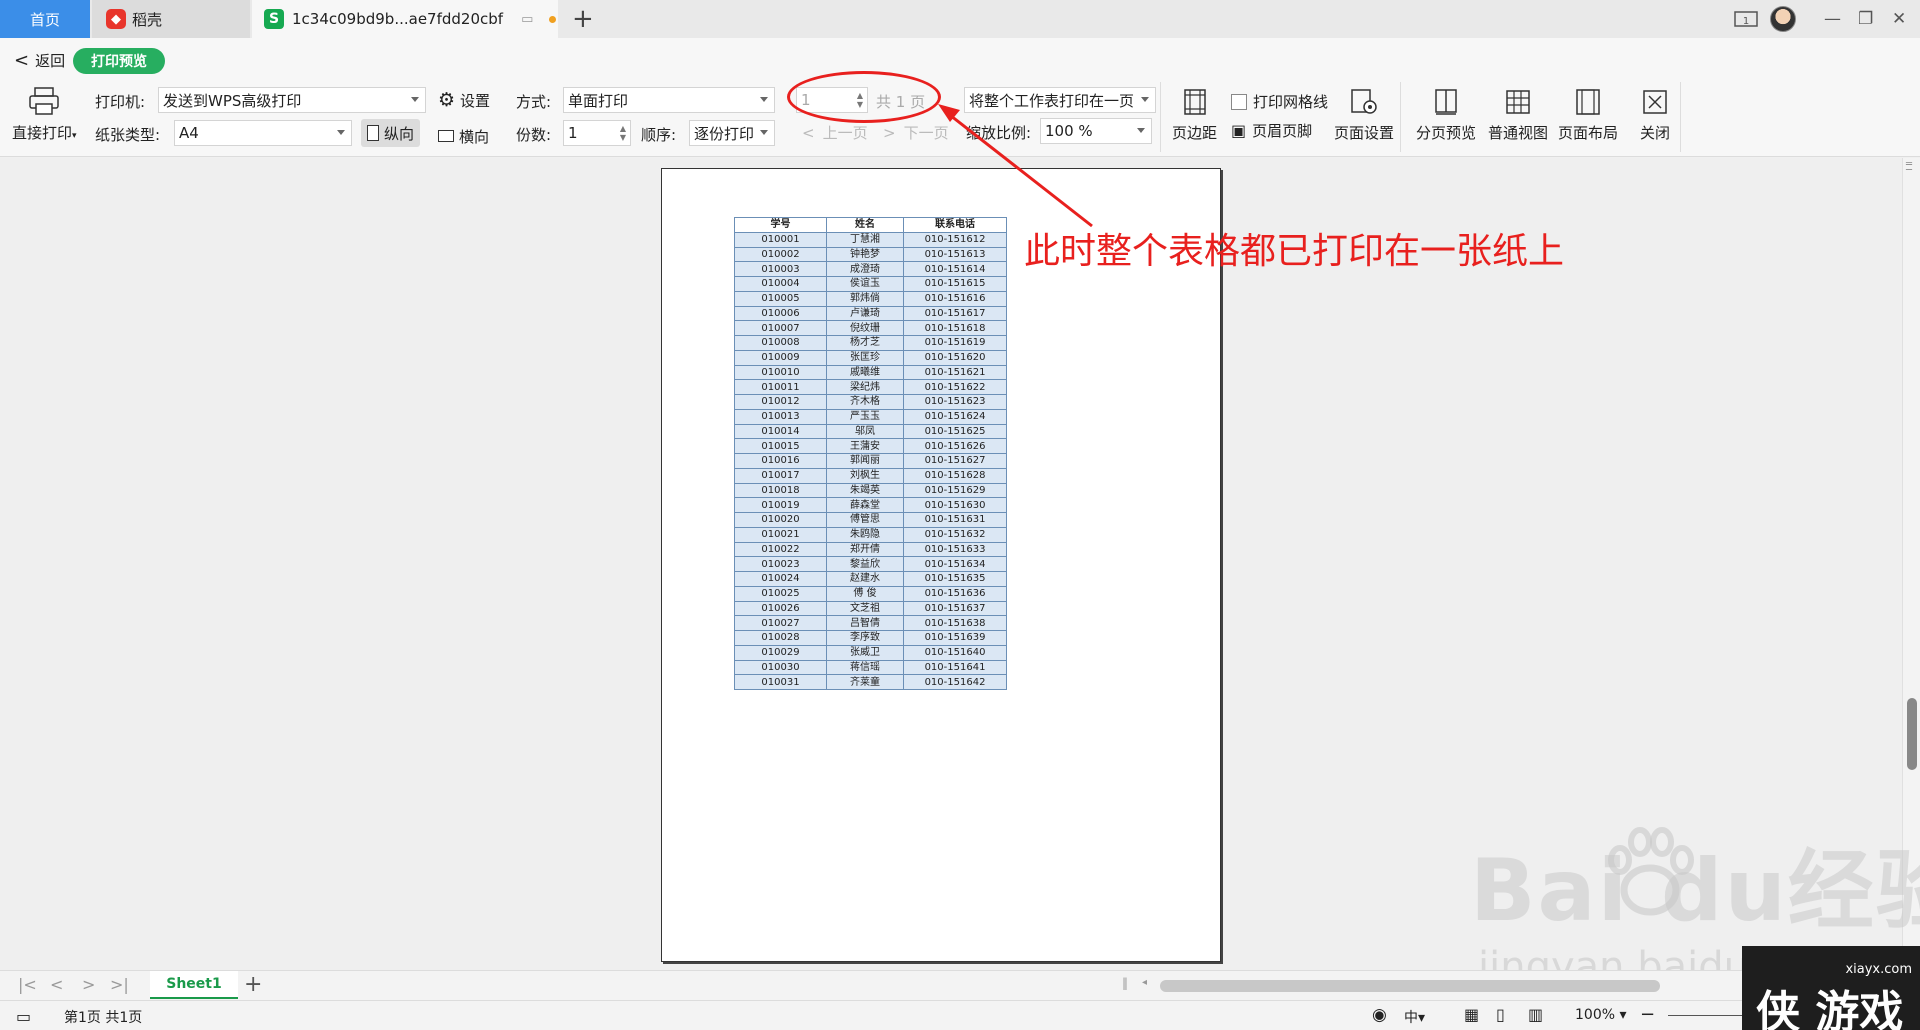 Image resolution: width=1920 pixels, height=1030 pixels. What do you see at coordinates (1518, 115) in the screenshot?
I see `normal-view-button: 普通视图` at bounding box center [1518, 115].